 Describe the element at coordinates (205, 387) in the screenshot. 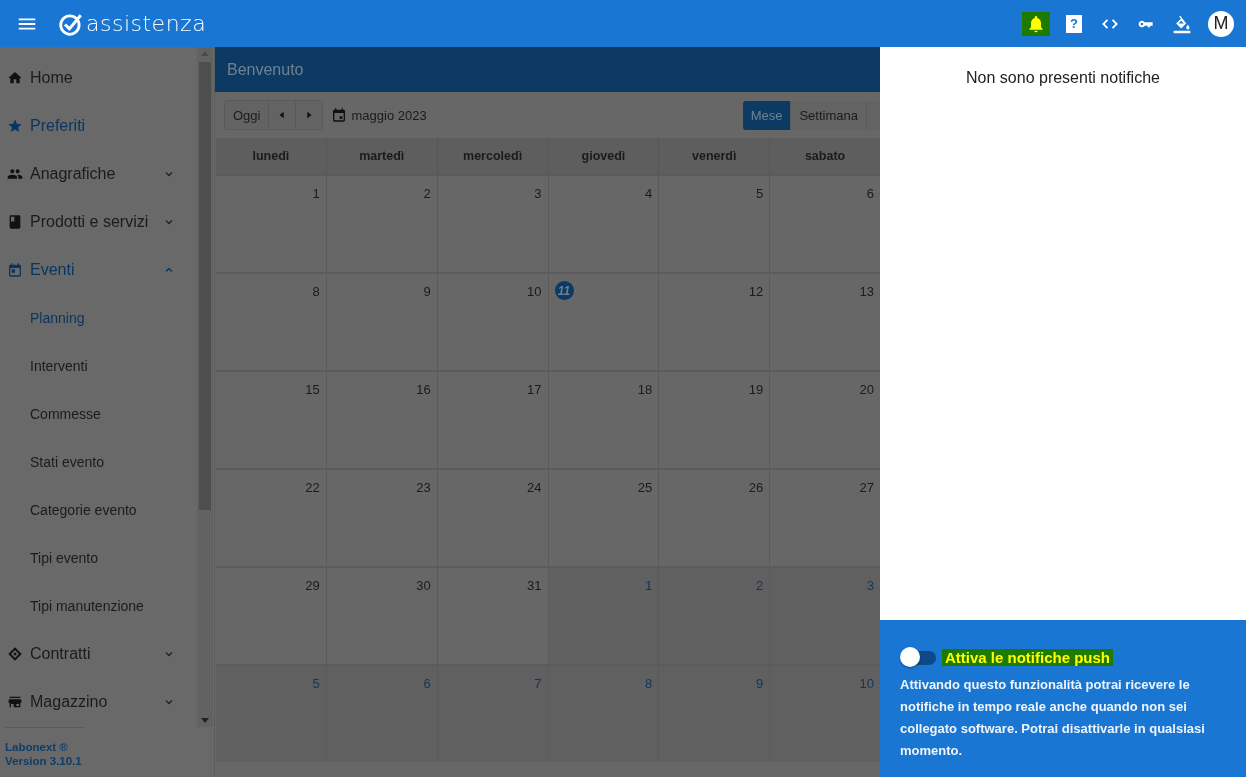

I see `scrollbar` at that location.